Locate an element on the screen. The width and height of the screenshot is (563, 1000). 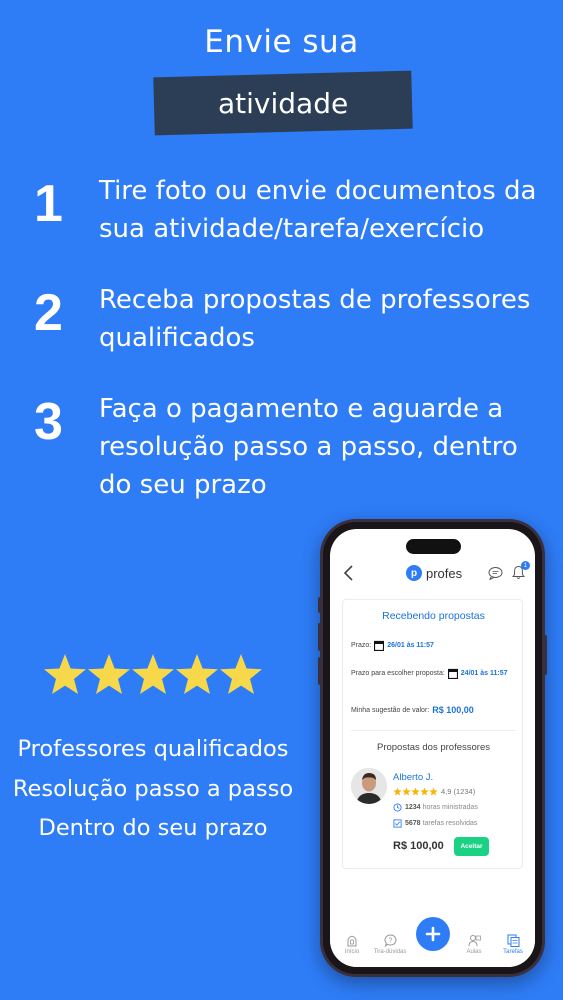
avatar is located at coordinates (369, 786).